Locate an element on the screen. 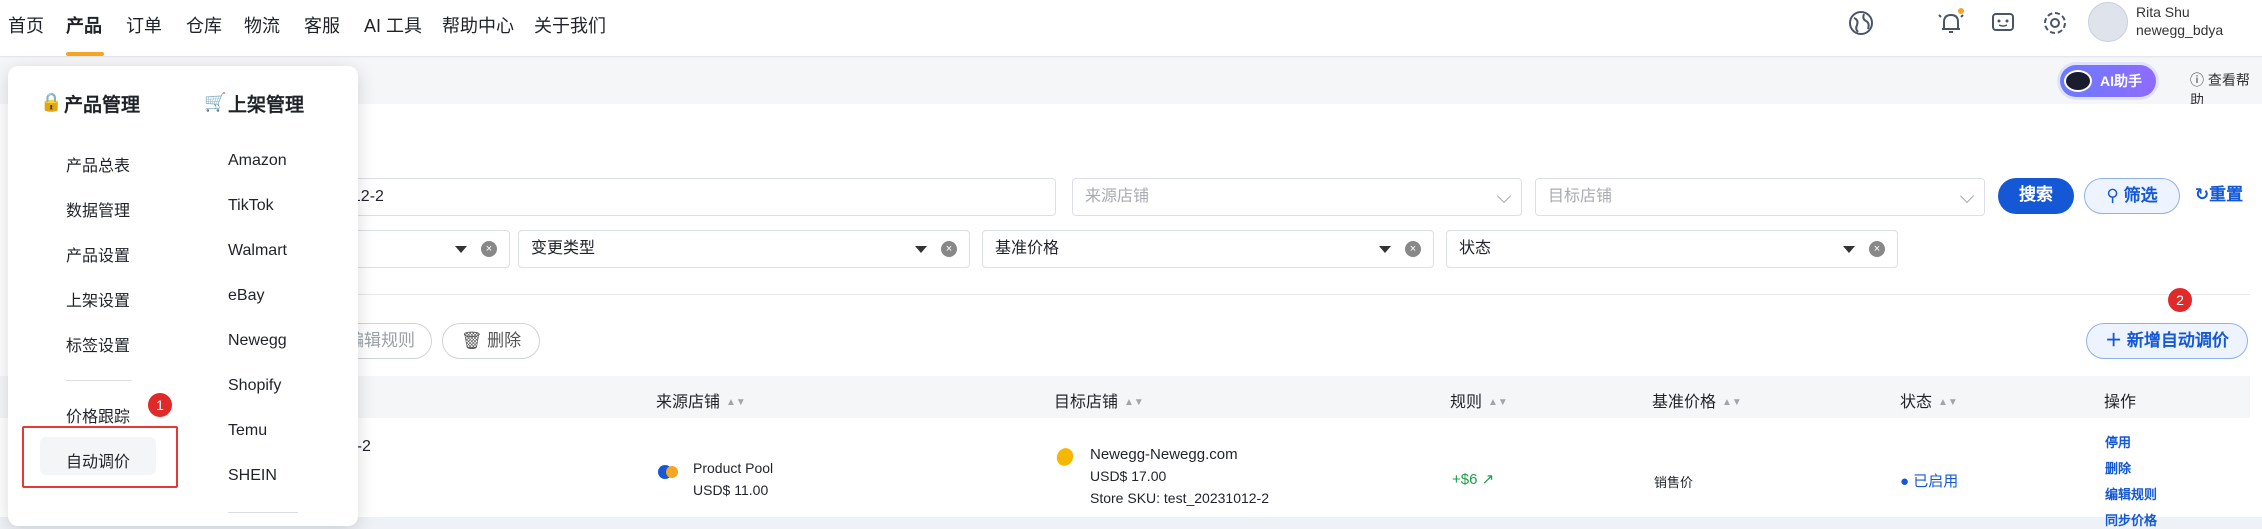 The image size is (2262, 529). nav-service: 客服 is located at coordinates (322, 25).